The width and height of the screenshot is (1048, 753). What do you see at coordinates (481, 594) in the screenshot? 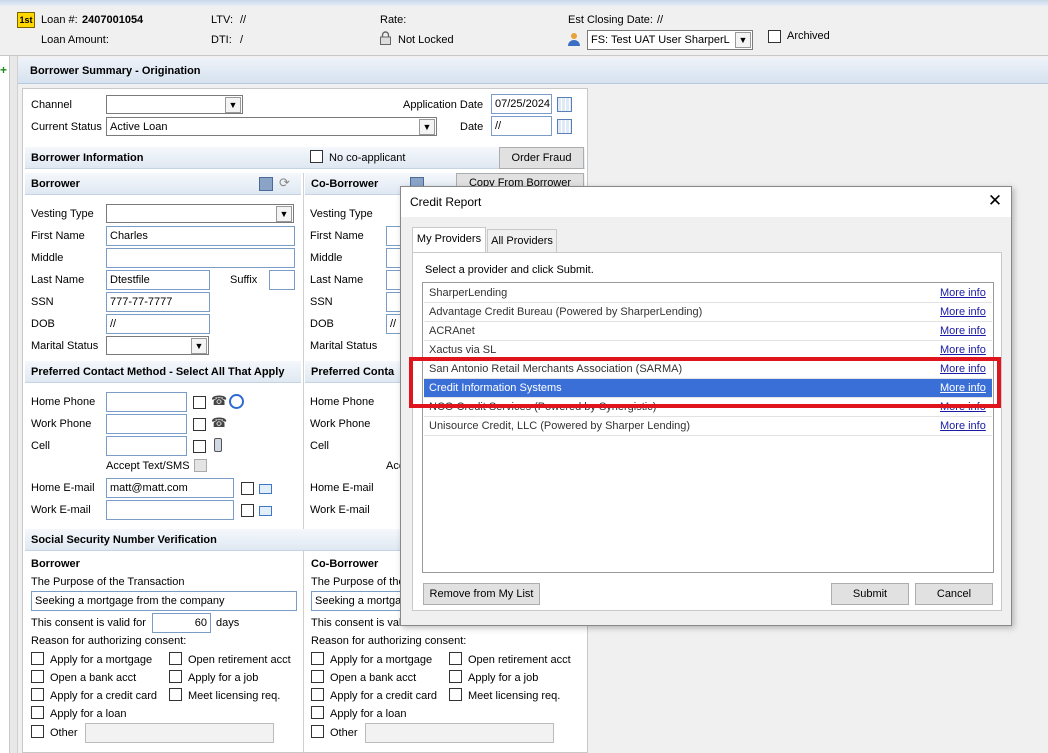
I see `remove-from-list-button: Remove from My List` at bounding box center [481, 594].